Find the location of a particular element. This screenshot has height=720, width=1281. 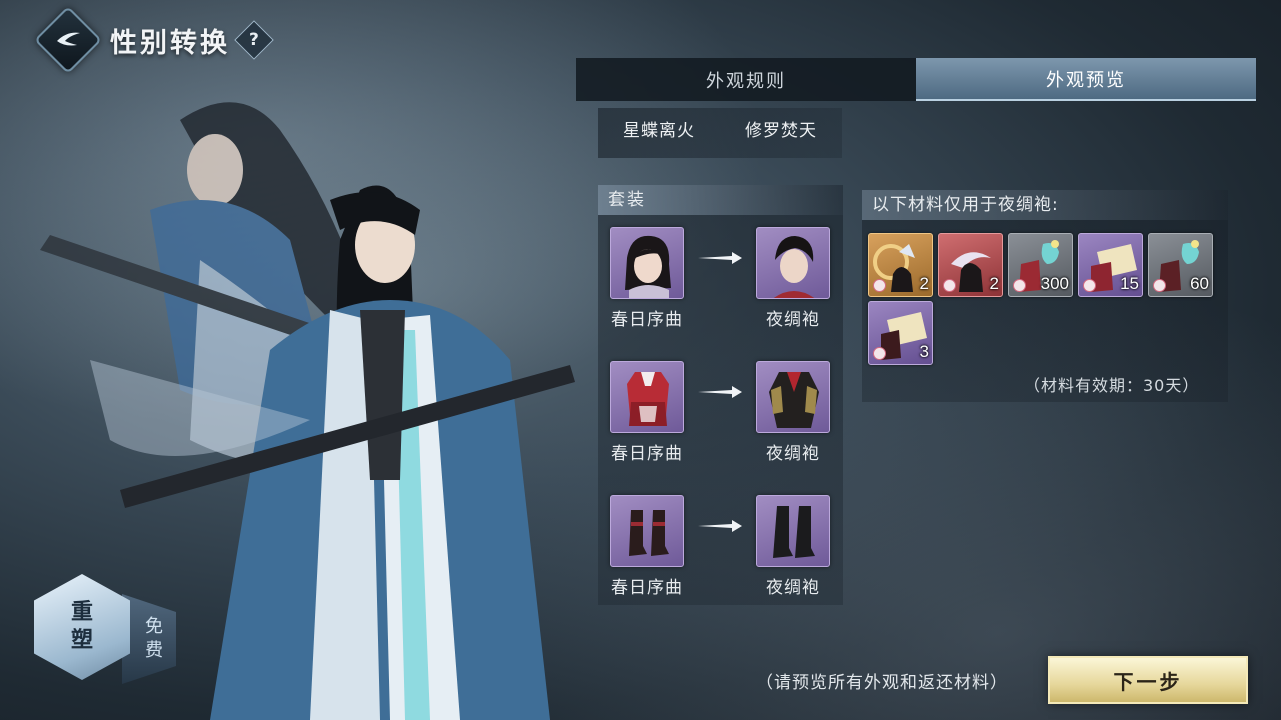

outfit-heading: 套装 is located at coordinates (720, 200).